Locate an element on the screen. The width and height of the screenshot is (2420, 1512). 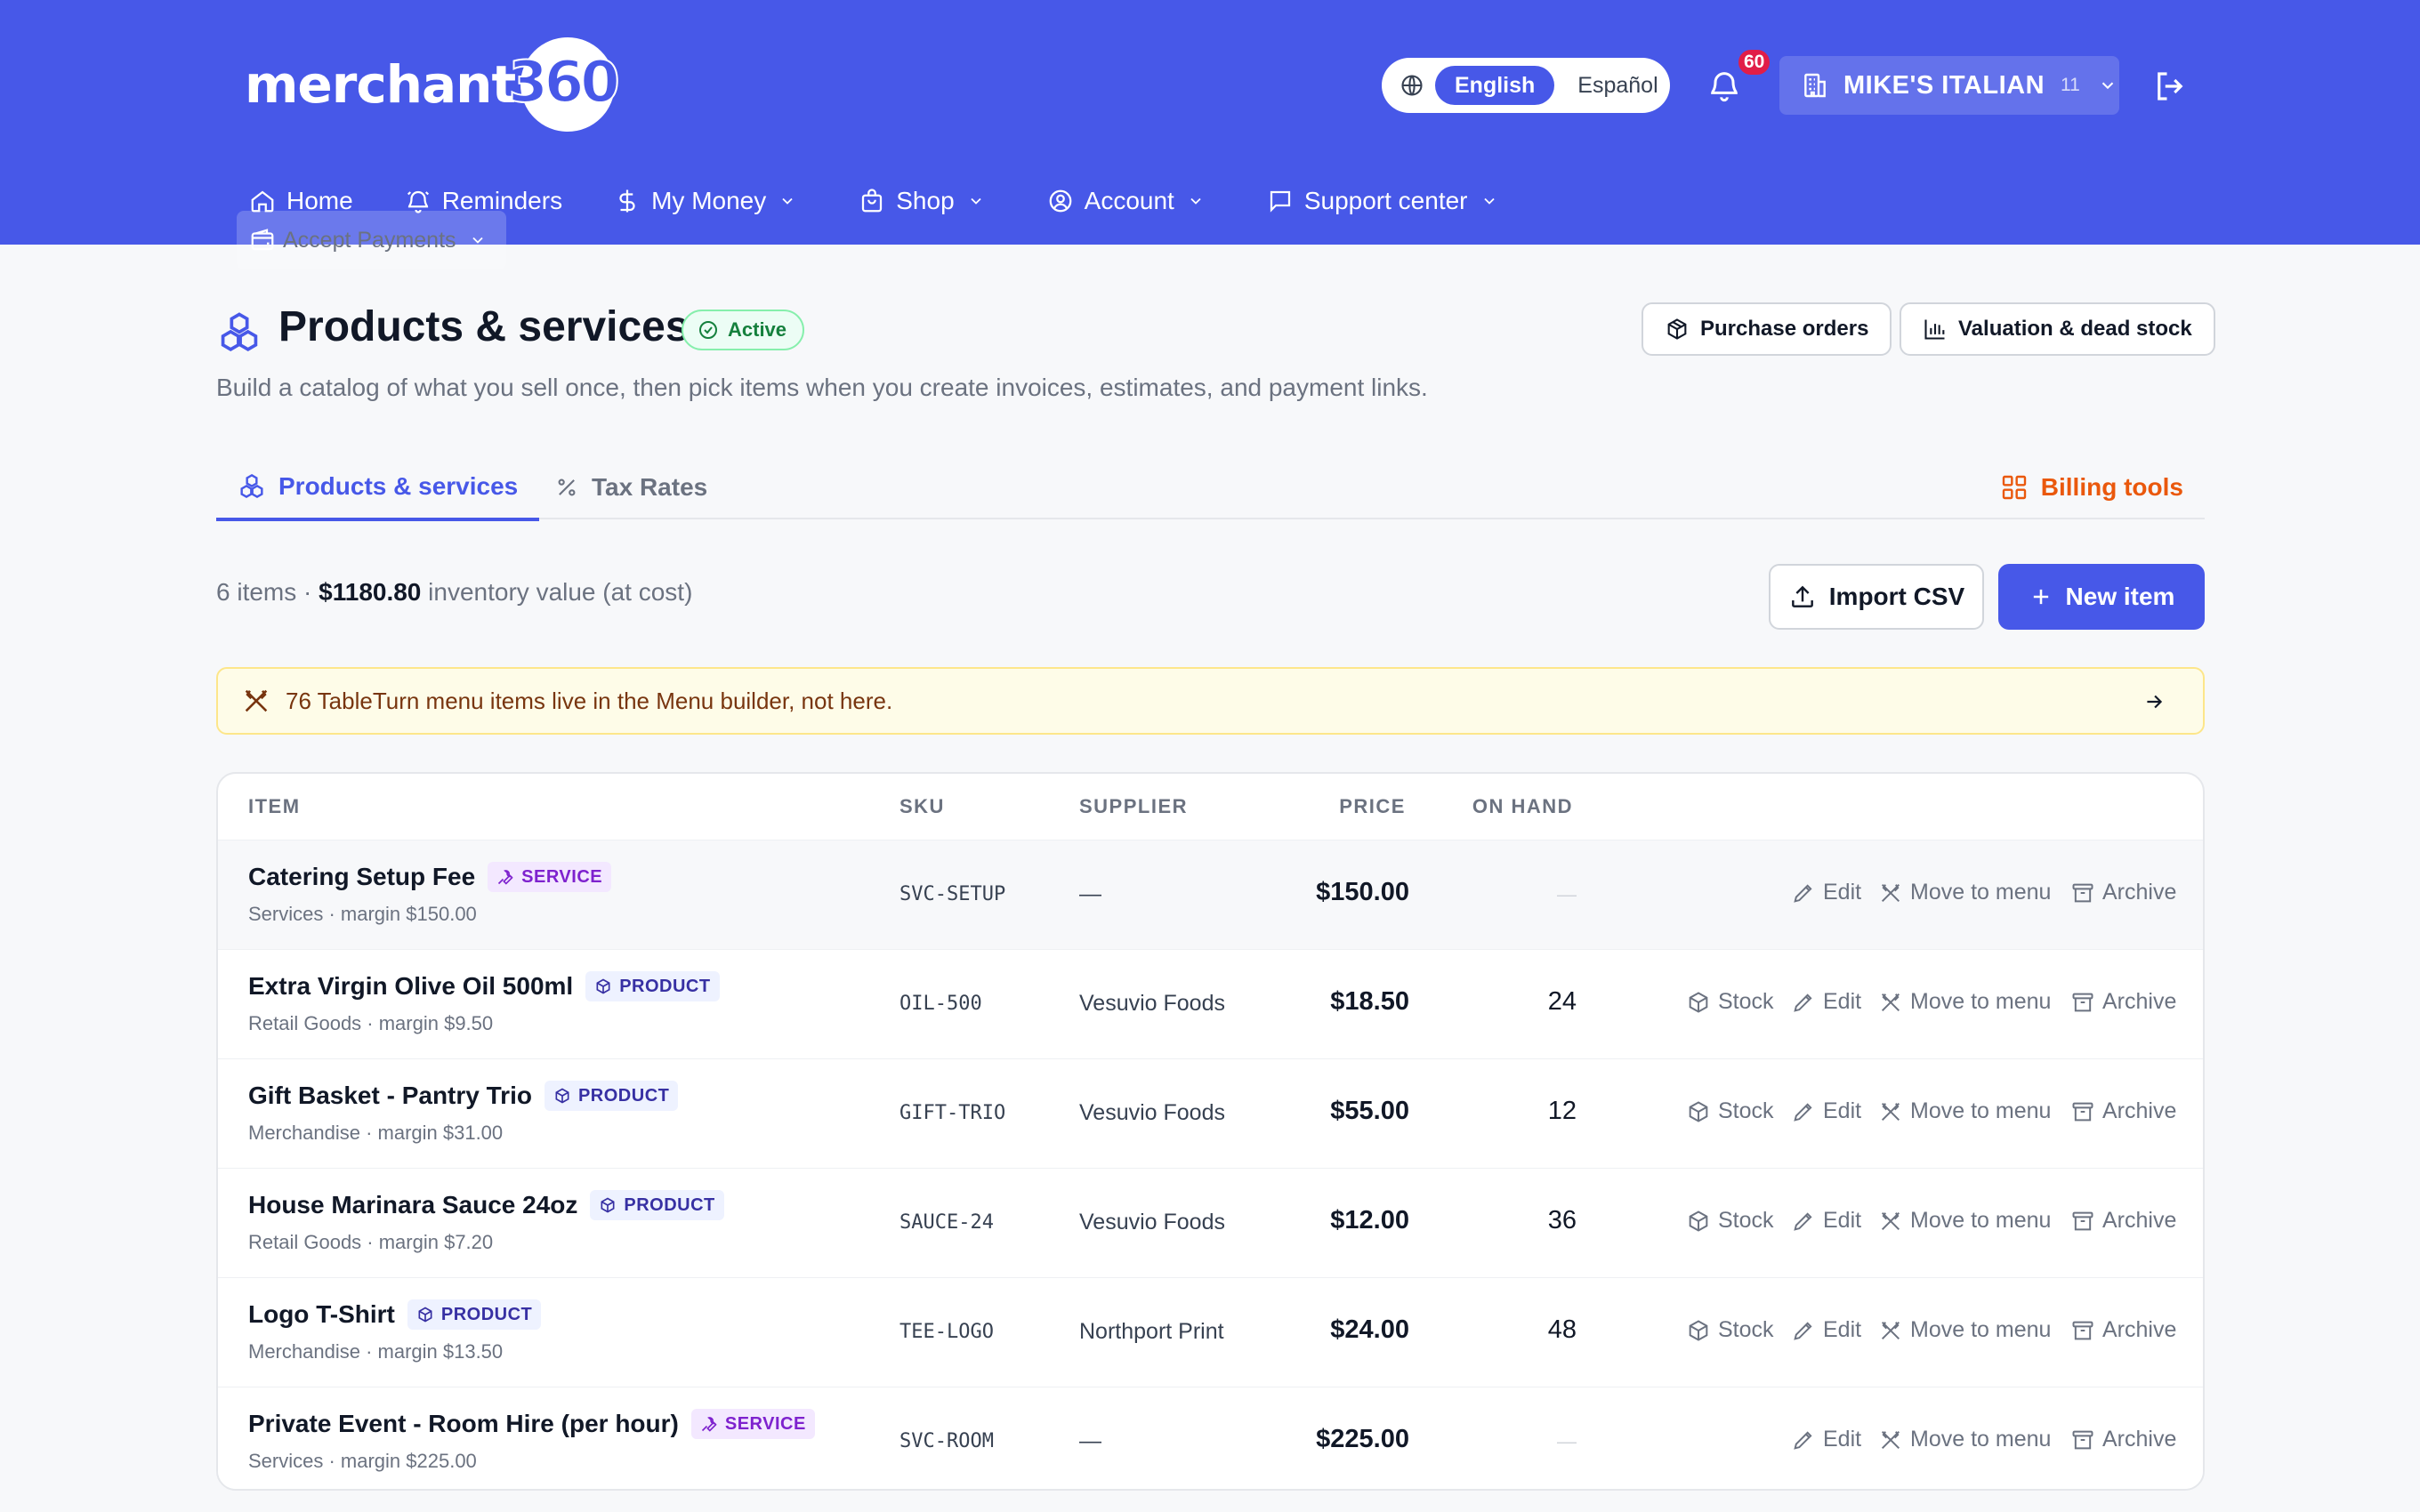
nav-shop: Shop is located at coordinates (926, 201).